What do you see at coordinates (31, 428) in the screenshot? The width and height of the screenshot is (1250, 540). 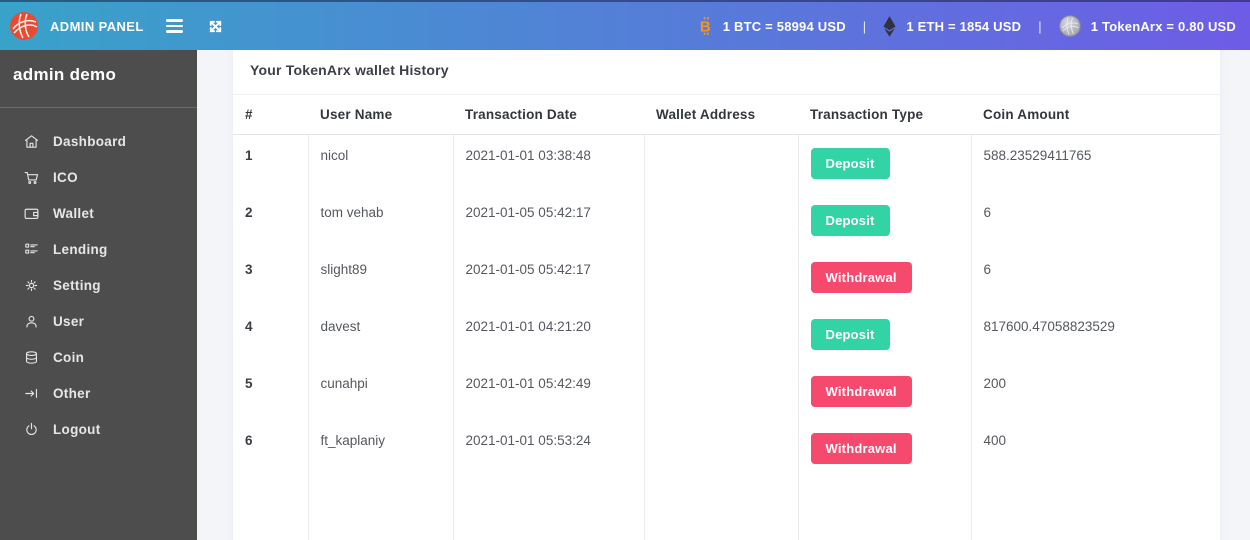 I see `power-icon` at bounding box center [31, 428].